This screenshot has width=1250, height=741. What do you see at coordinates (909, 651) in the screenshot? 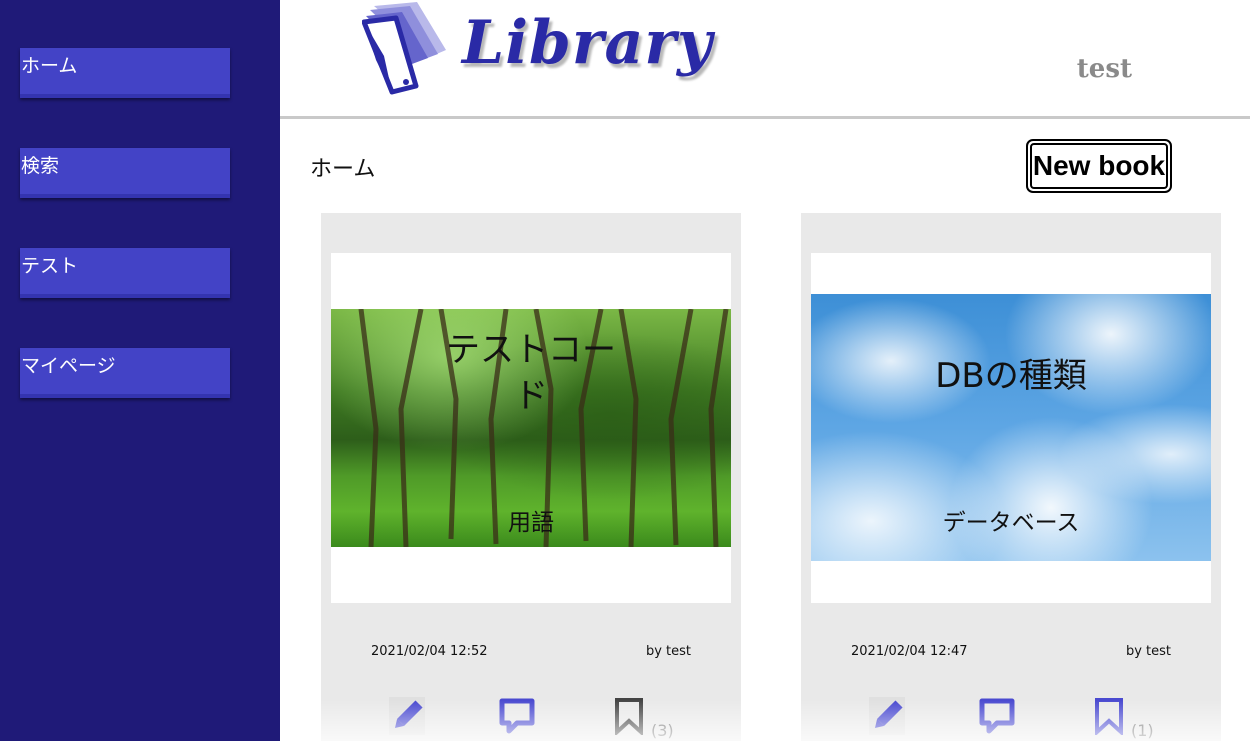
I see `book-date: 2021/02/04 12:47` at bounding box center [909, 651].